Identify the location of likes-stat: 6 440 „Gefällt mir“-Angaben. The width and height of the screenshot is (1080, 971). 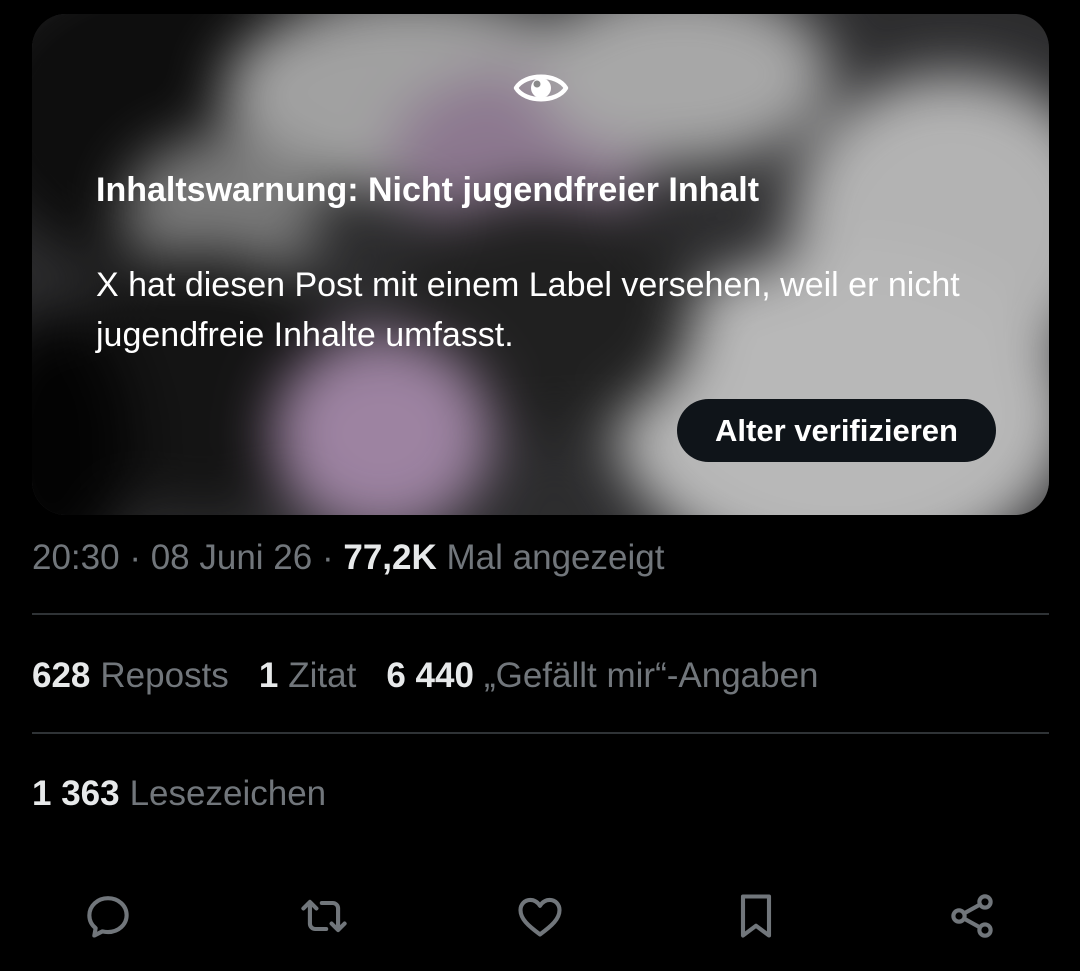
(602, 676).